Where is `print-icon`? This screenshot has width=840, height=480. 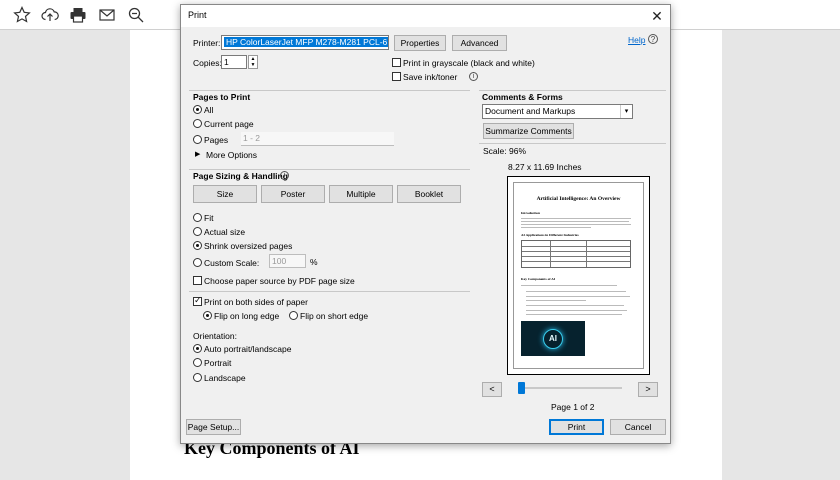
print-icon is located at coordinates (78, 15).